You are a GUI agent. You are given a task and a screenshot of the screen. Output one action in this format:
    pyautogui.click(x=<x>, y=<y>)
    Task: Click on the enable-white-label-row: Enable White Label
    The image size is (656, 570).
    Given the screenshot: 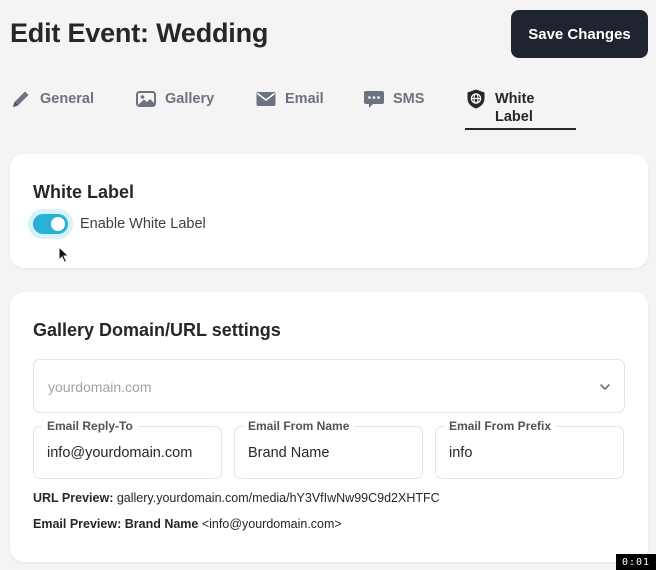 What is the action you would take?
    pyautogui.click(x=119, y=224)
    